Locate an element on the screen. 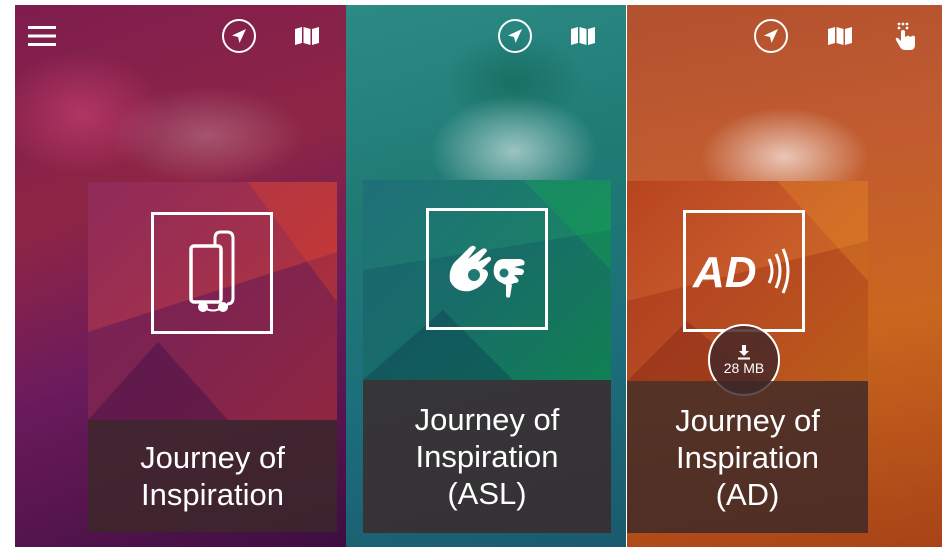 Image resolution: width=951 pixels, height=547 pixels. card-title: Journey of Inspiration (AD) is located at coordinates (747, 457).